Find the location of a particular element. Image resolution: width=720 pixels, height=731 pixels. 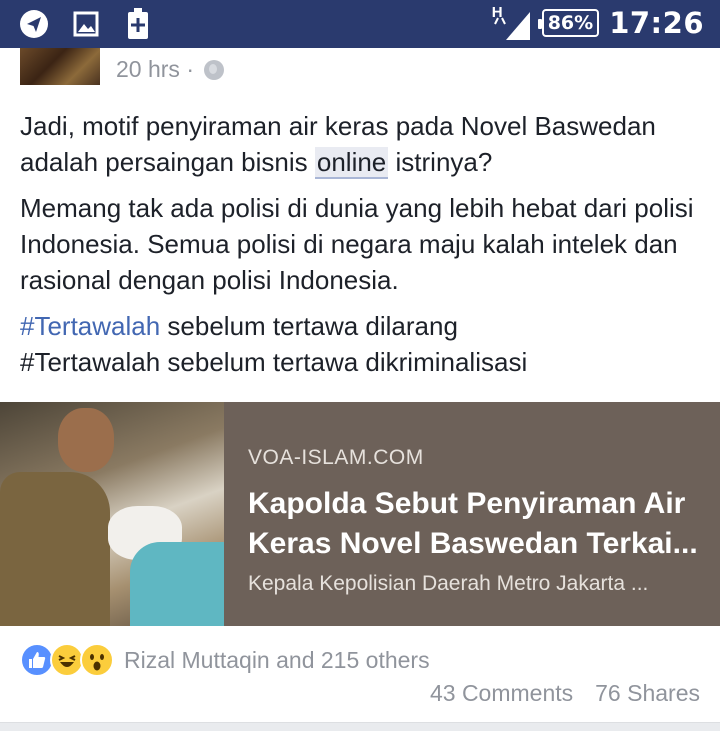

engagement-counts: 43 Comments 76 Shares is located at coordinates (565, 693).